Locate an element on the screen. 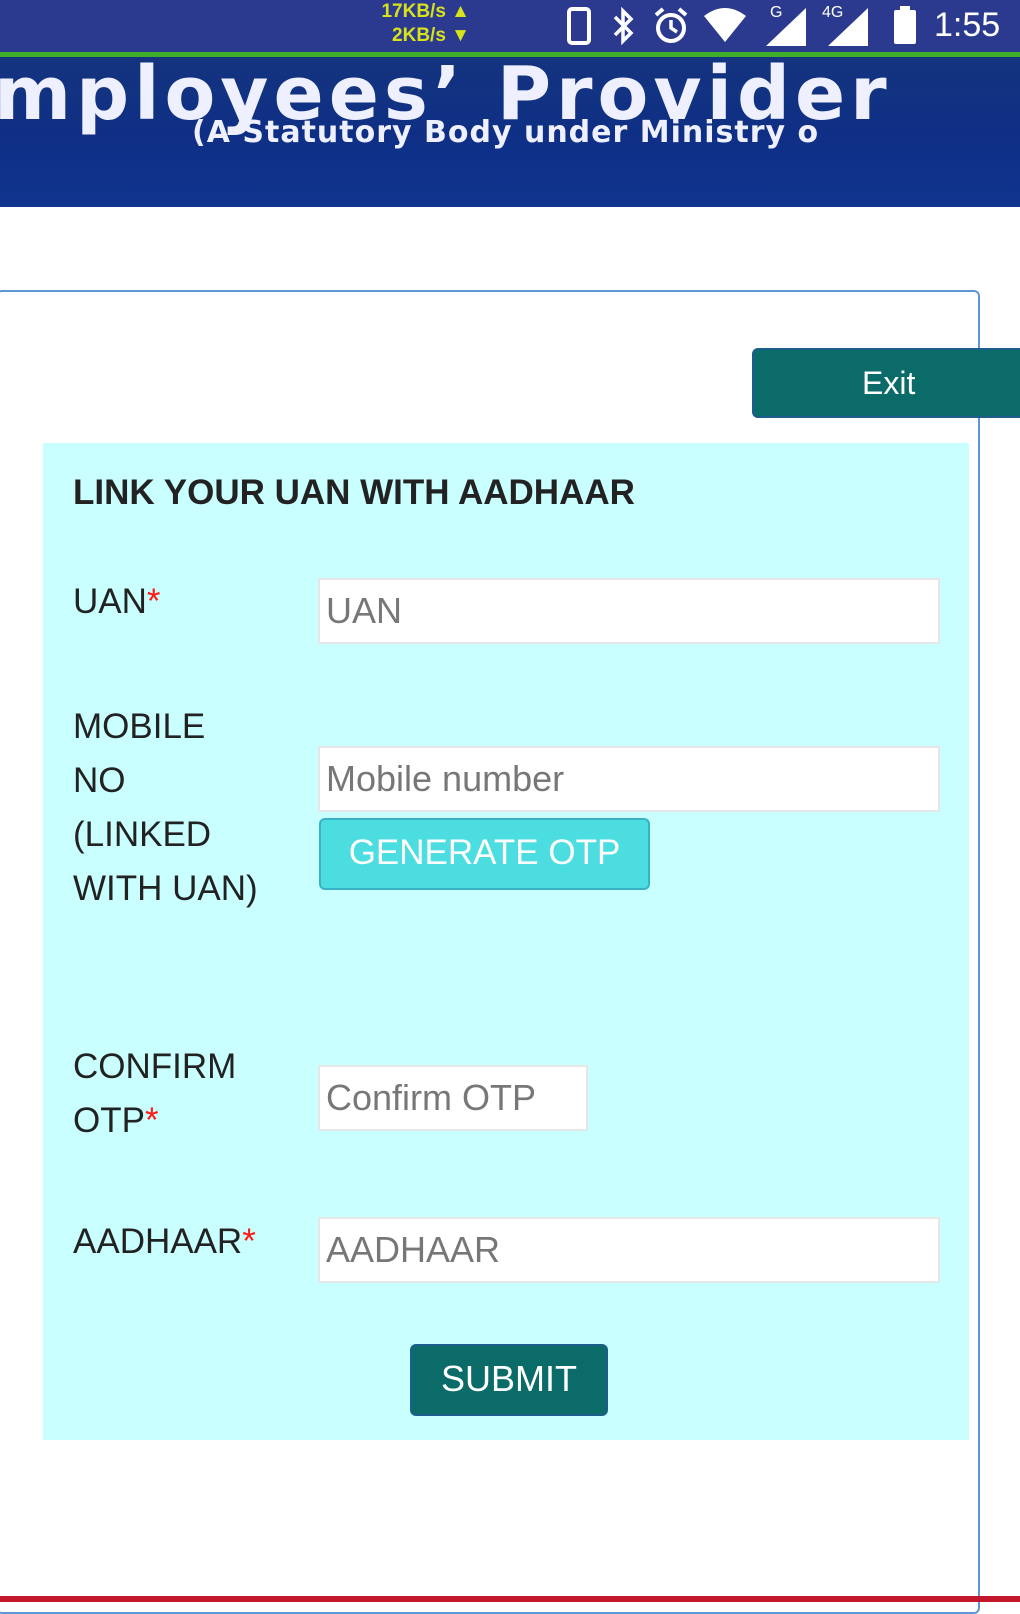 The height and width of the screenshot is (1614, 1020). network-4g-label: 4G is located at coordinates (833, 12).